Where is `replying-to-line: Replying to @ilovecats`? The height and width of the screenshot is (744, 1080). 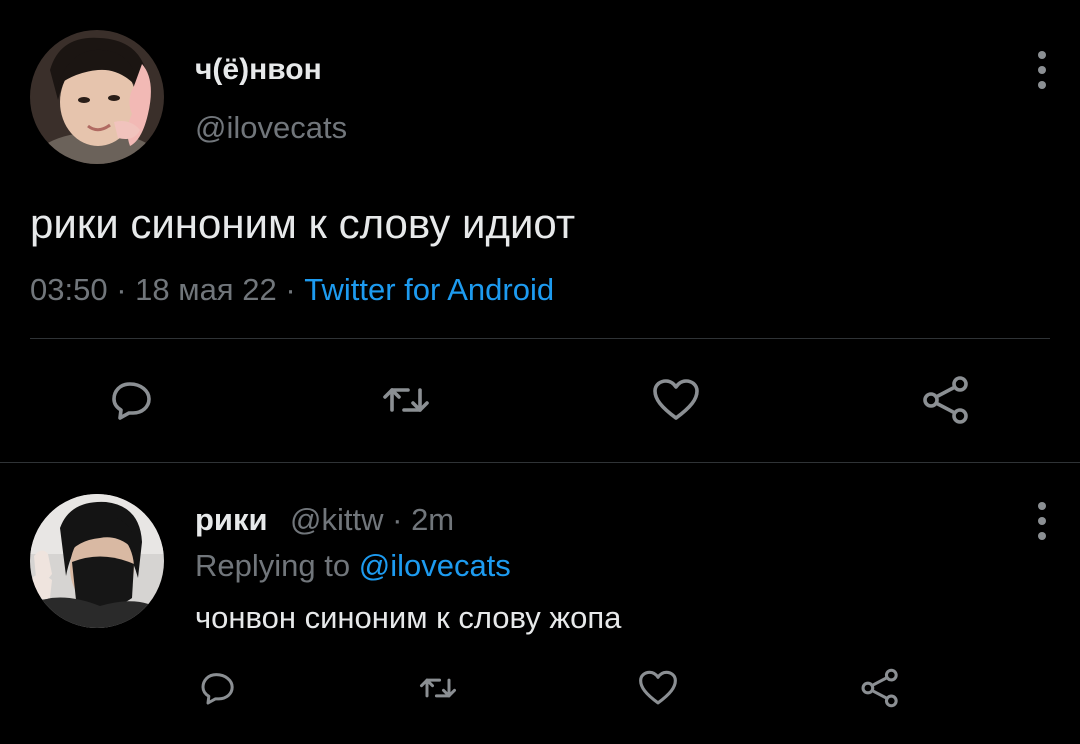 replying-to-line: Replying to @ilovecats is located at coordinates (353, 566).